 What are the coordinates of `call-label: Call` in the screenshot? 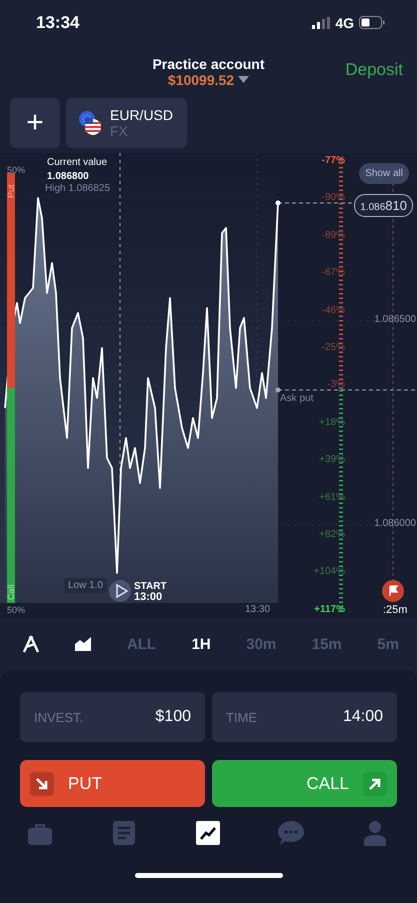 It's located at (11, 592).